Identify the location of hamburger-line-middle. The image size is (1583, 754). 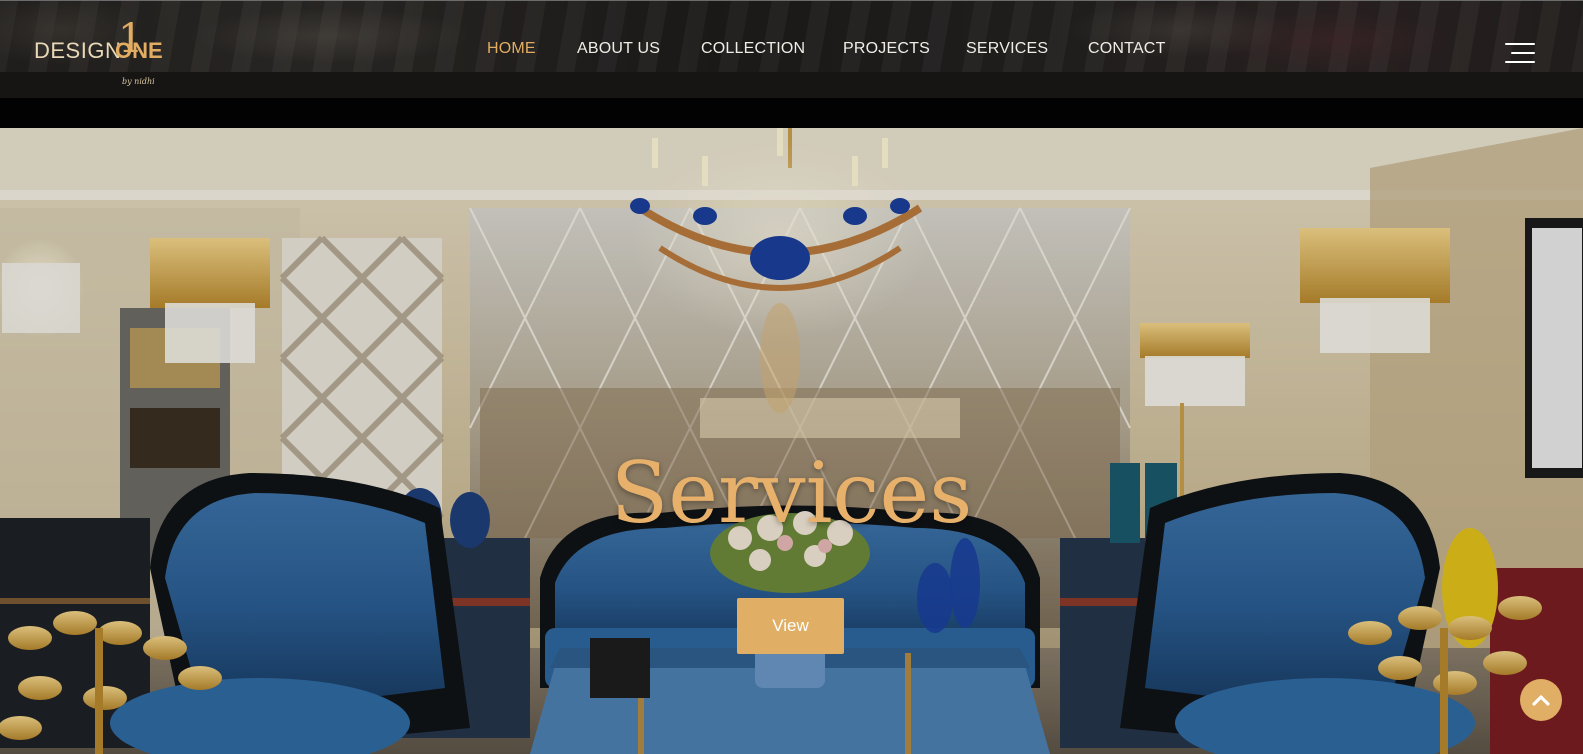
(1523, 53).